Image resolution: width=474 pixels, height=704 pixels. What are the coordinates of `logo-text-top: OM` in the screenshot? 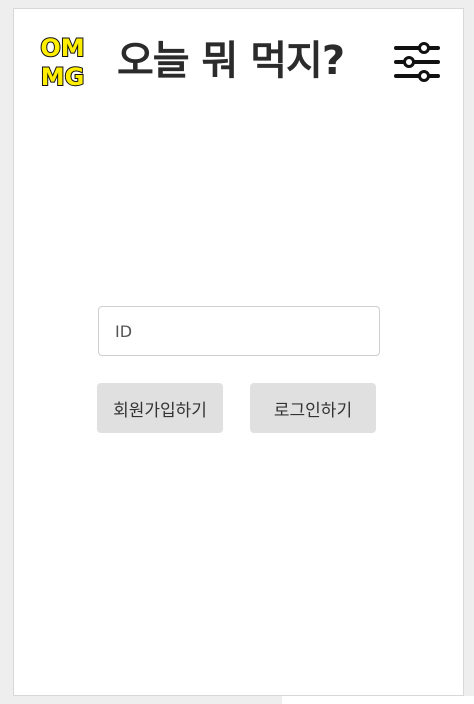 It's located at (62, 48).